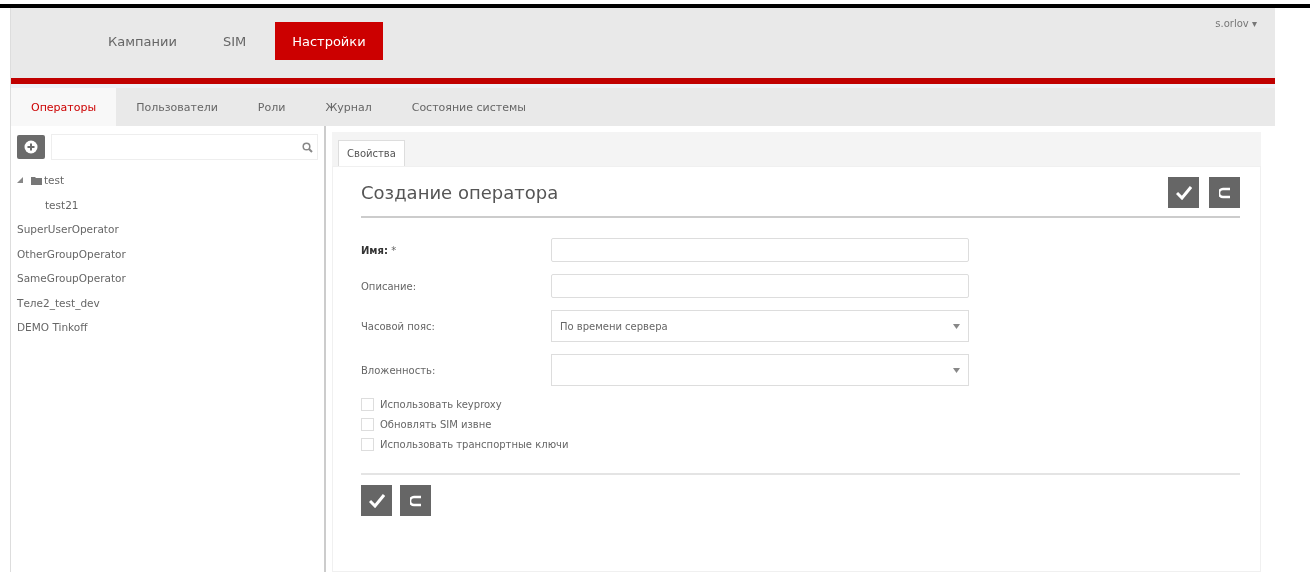  Describe the element at coordinates (399, 370) in the screenshot. I see `field-label: Вложенность:` at that location.